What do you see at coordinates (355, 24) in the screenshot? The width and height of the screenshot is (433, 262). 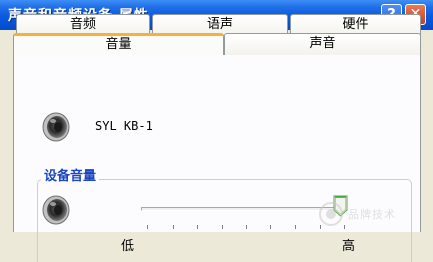 I see `tab-hardware-label: 硬件` at bounding box center [355, 24].